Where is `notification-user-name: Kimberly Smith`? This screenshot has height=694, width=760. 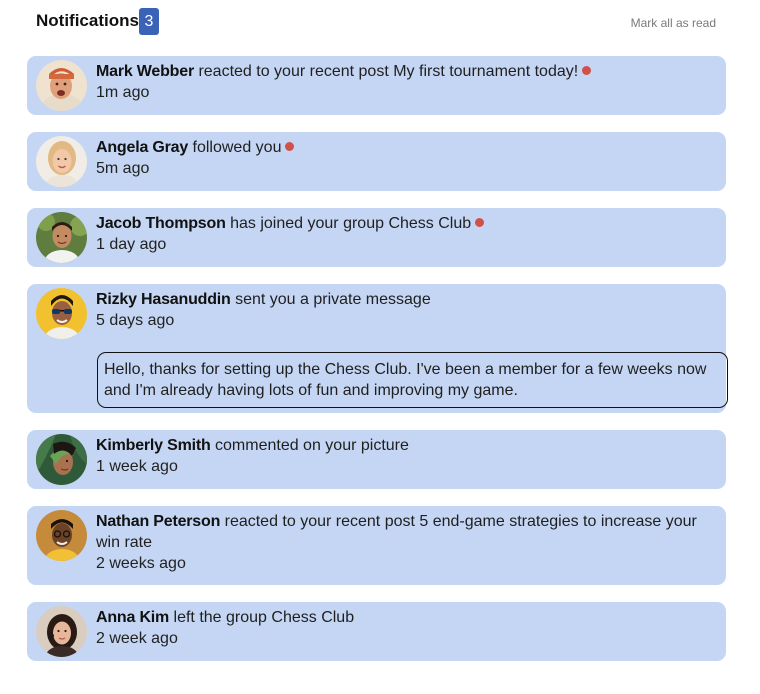
notification-user-name: Kimberly Smith is located at coordinates (153, 445).